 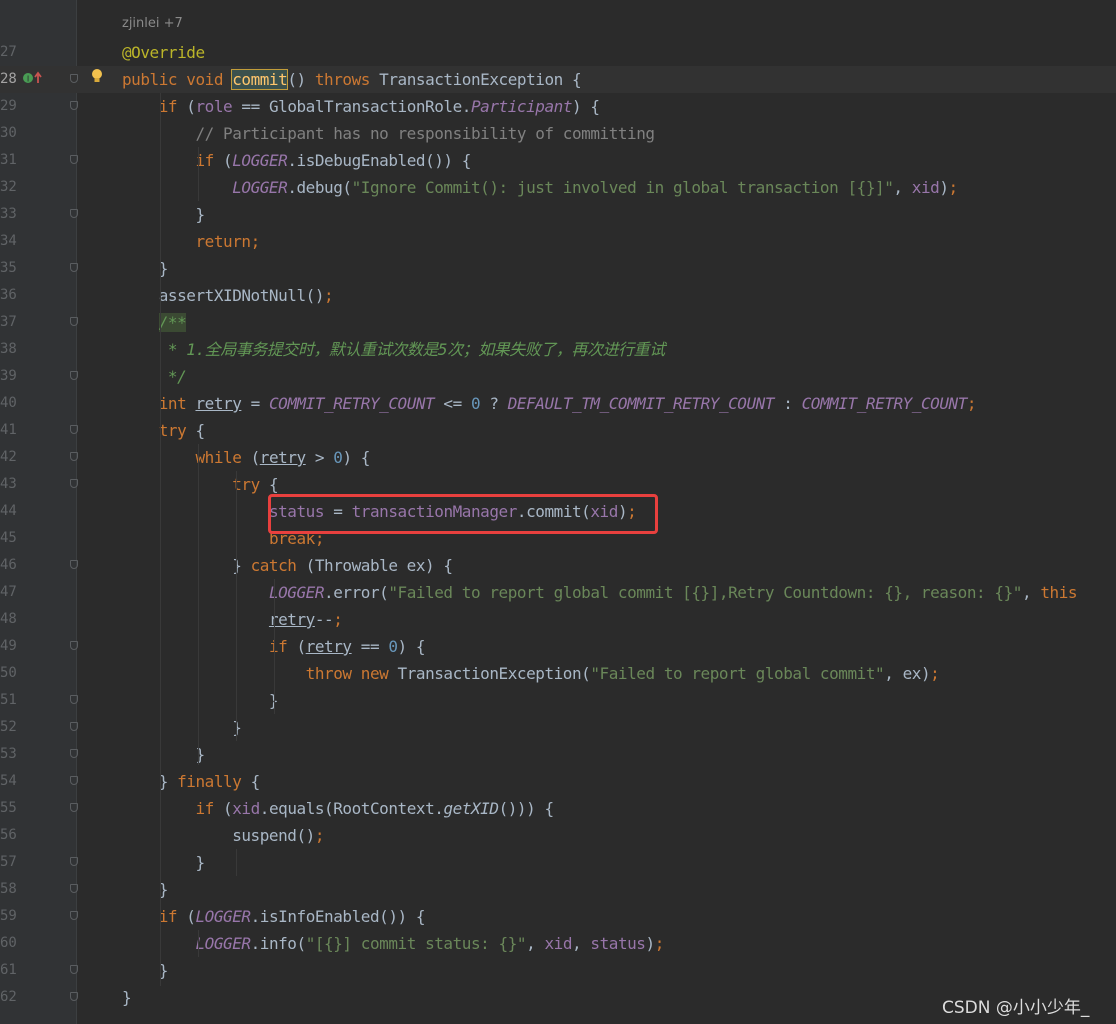 What do you see at coordinates (8, 565) in the screenshot?
I see `line-number: 46` at bounding box center [8, 565].